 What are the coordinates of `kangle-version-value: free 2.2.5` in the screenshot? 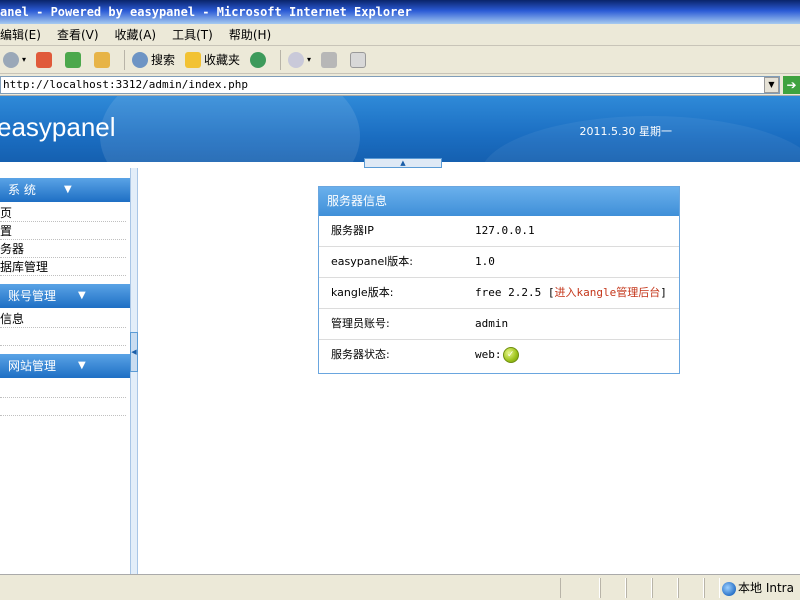 It's located at (508, 292).